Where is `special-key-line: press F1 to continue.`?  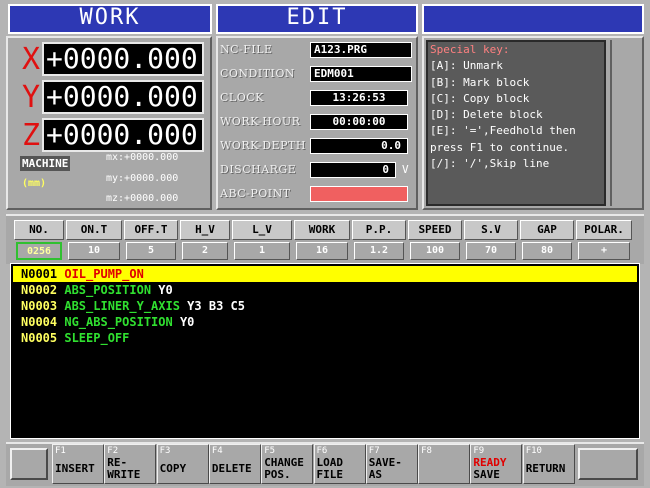 special-key-line: press F1 to continue. is located at coordinates (500, 147).